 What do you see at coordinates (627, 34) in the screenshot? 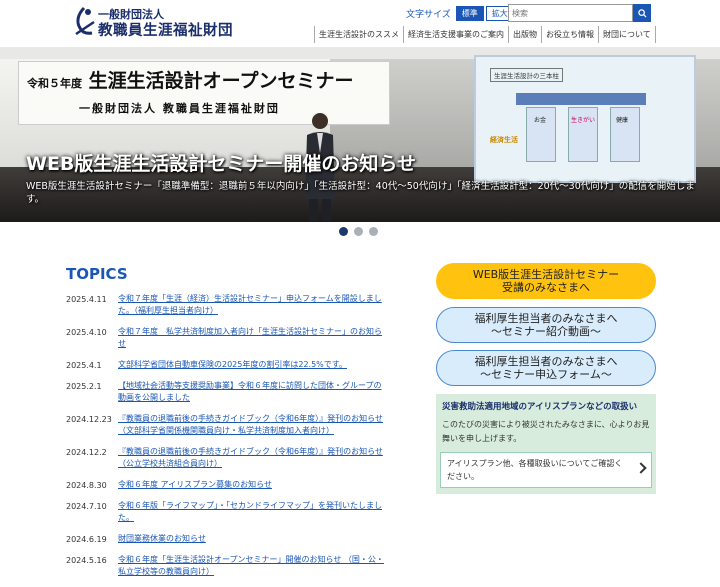
I see `nav-item-about: 財団について` at bounding box center [627, 34].